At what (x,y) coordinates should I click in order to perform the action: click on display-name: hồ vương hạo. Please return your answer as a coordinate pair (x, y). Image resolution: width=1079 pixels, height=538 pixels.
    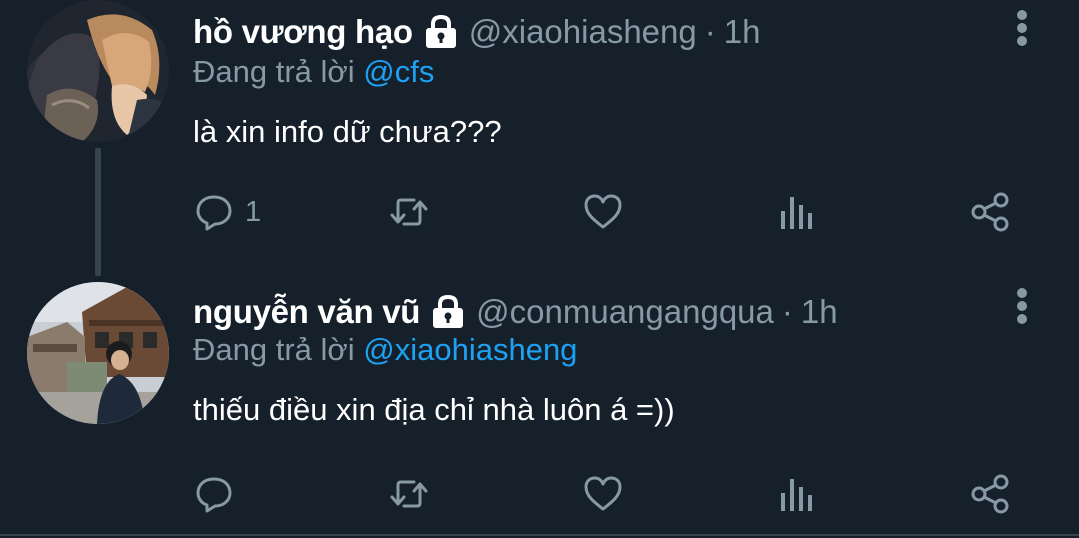
    Looking at the image, I should click on (303, 32).